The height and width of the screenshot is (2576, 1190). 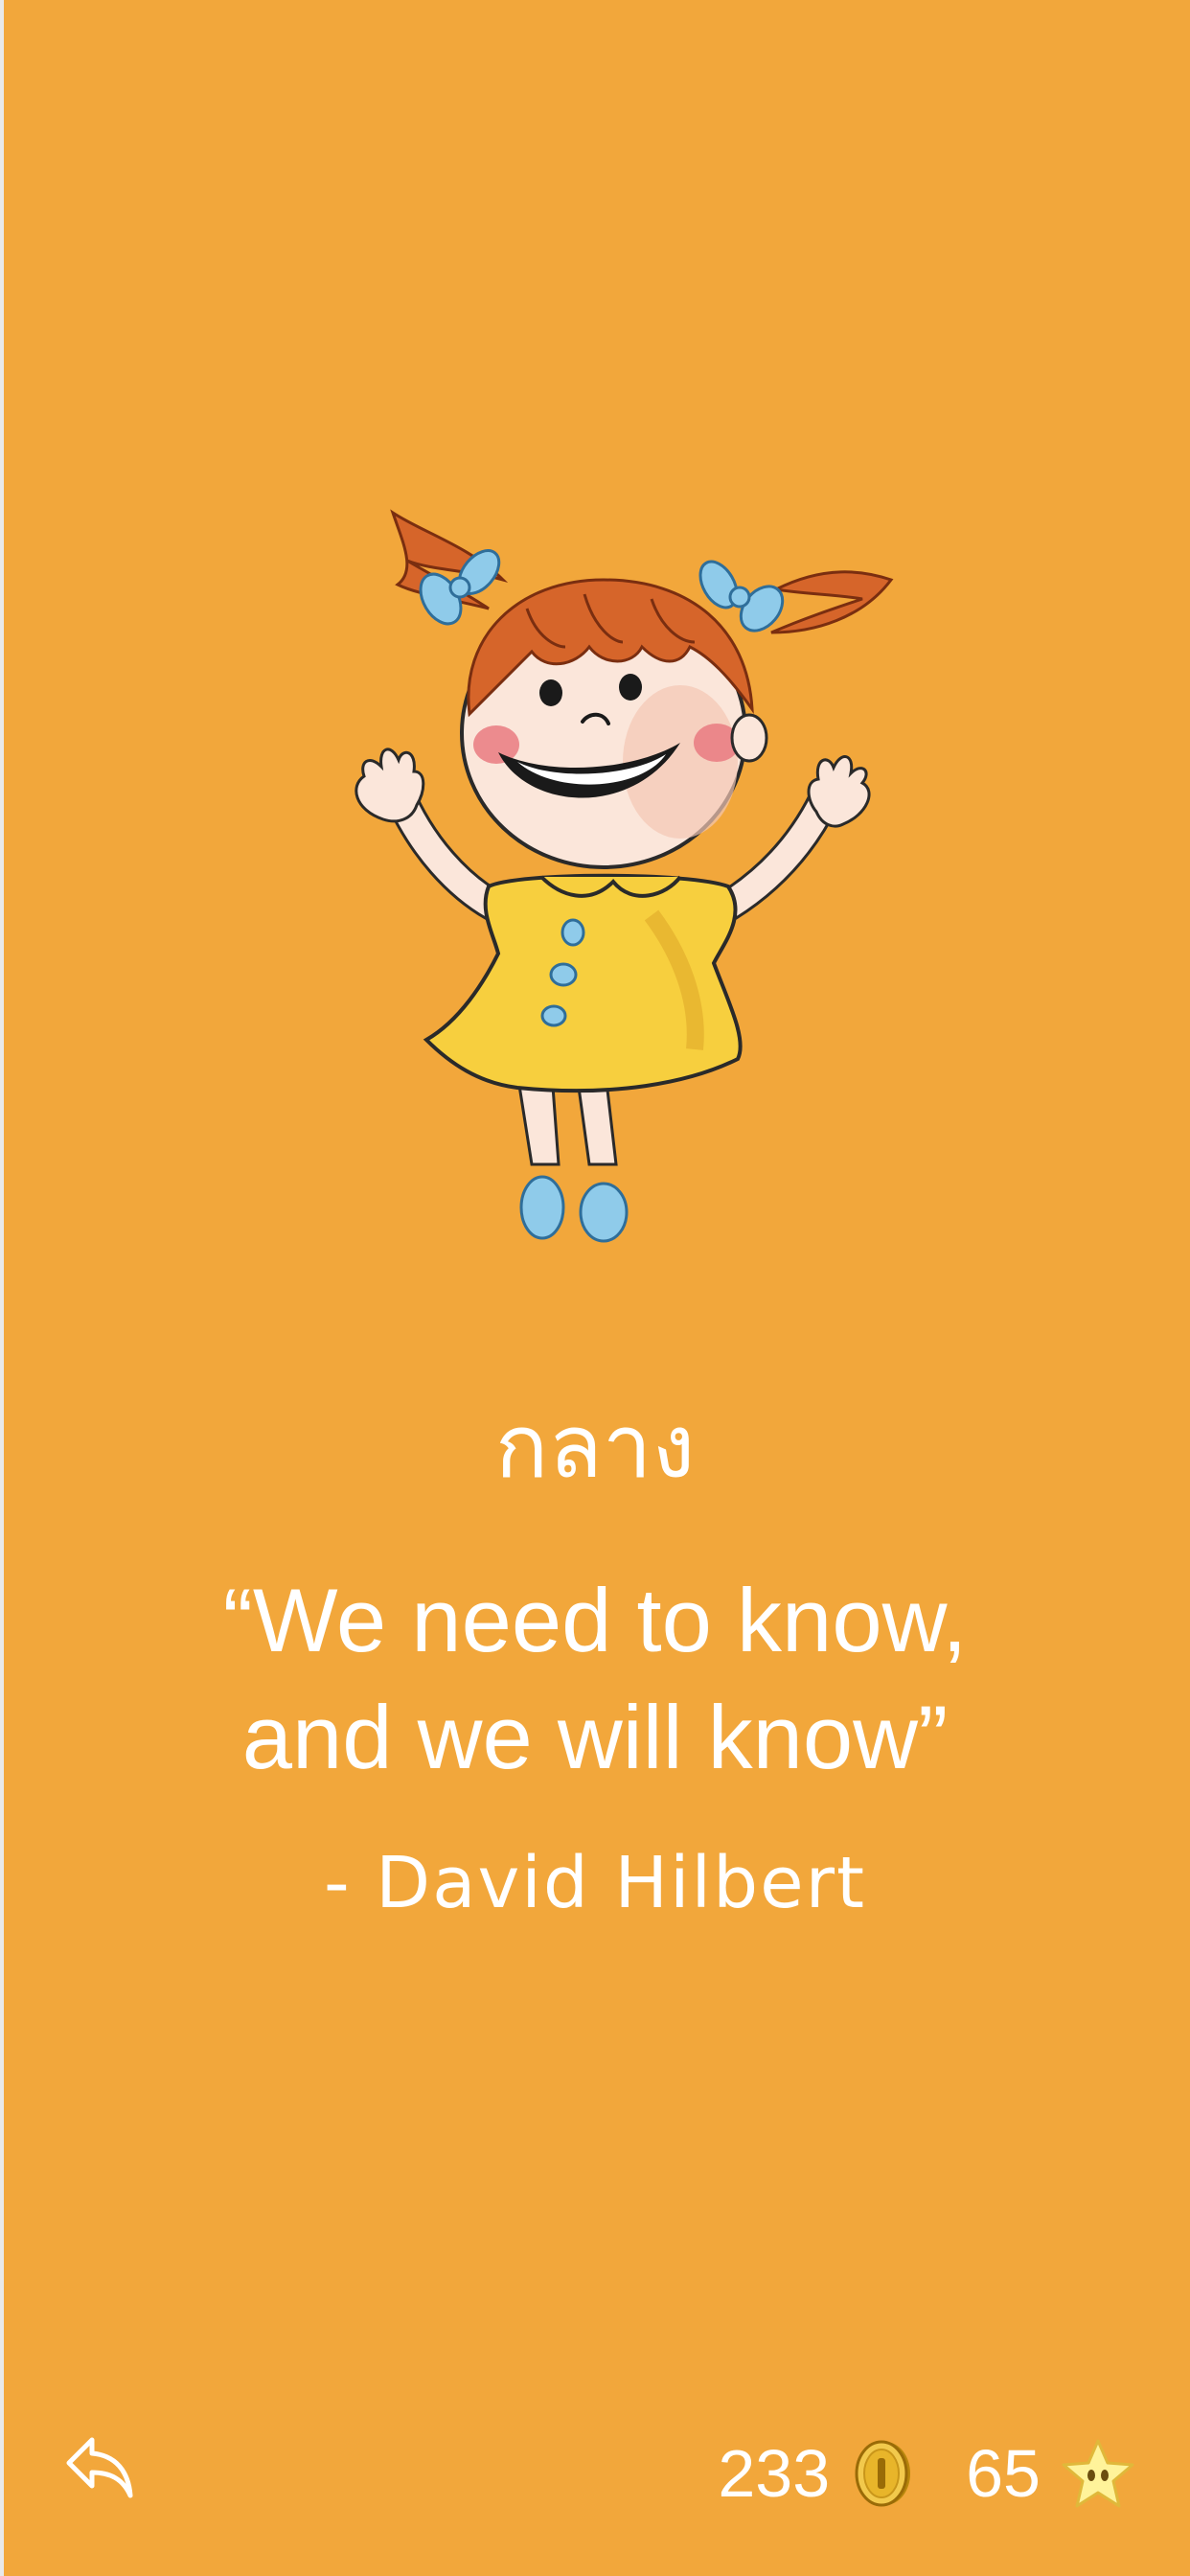 I want to click on girl-illustration, so click(x=624, y=876).